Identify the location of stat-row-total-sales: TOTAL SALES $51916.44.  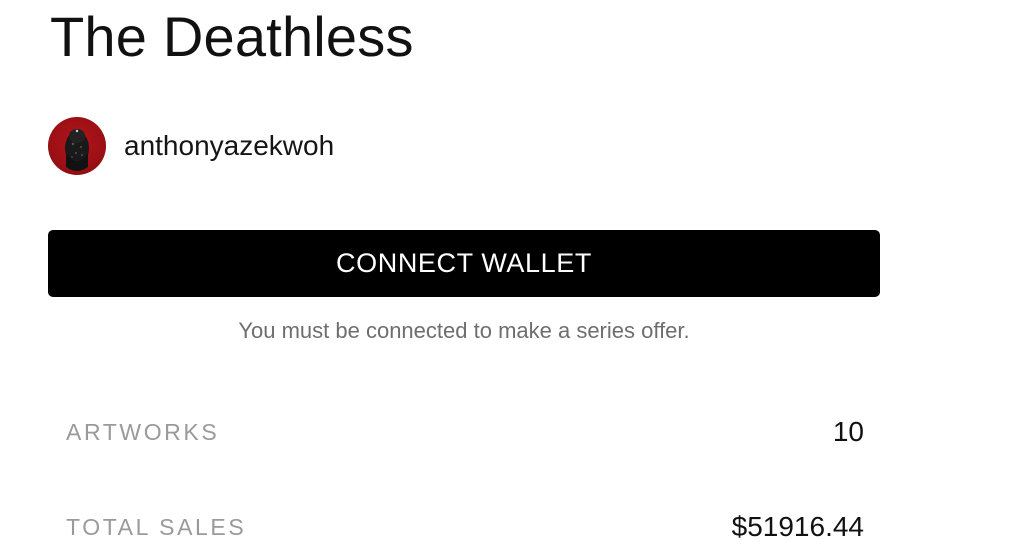
(465, 527).